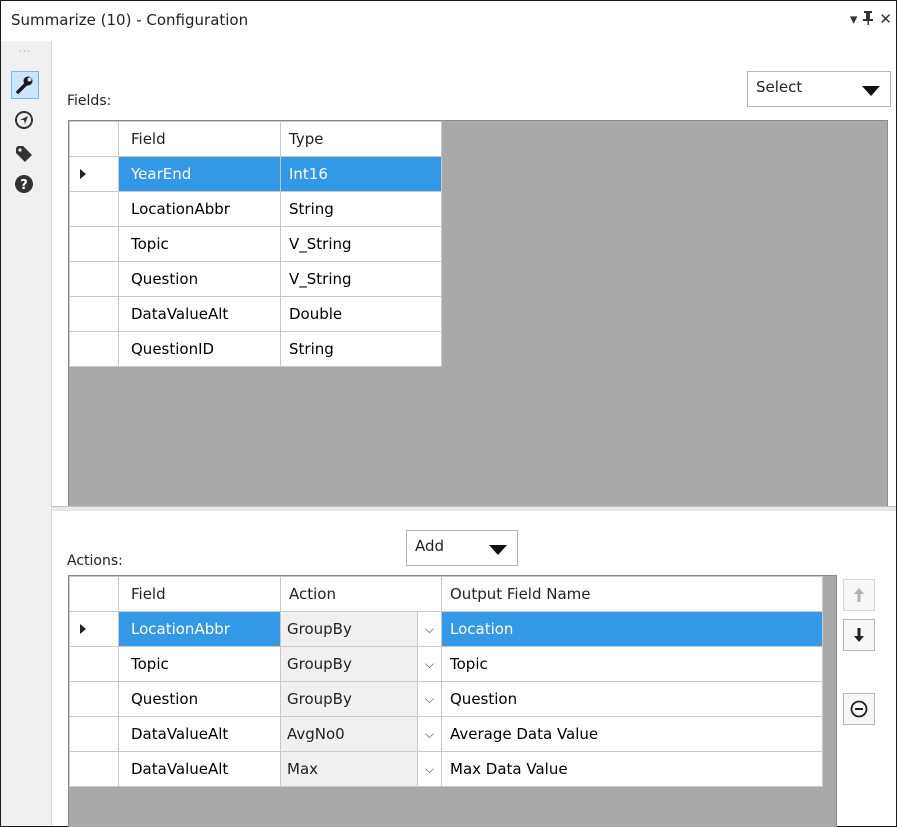 Image resolution: width=897 pixels, height=827 pixels. I want to click on actions-row: DataValueAlt Max ⌵ Max Data Value, so click(446, 769).